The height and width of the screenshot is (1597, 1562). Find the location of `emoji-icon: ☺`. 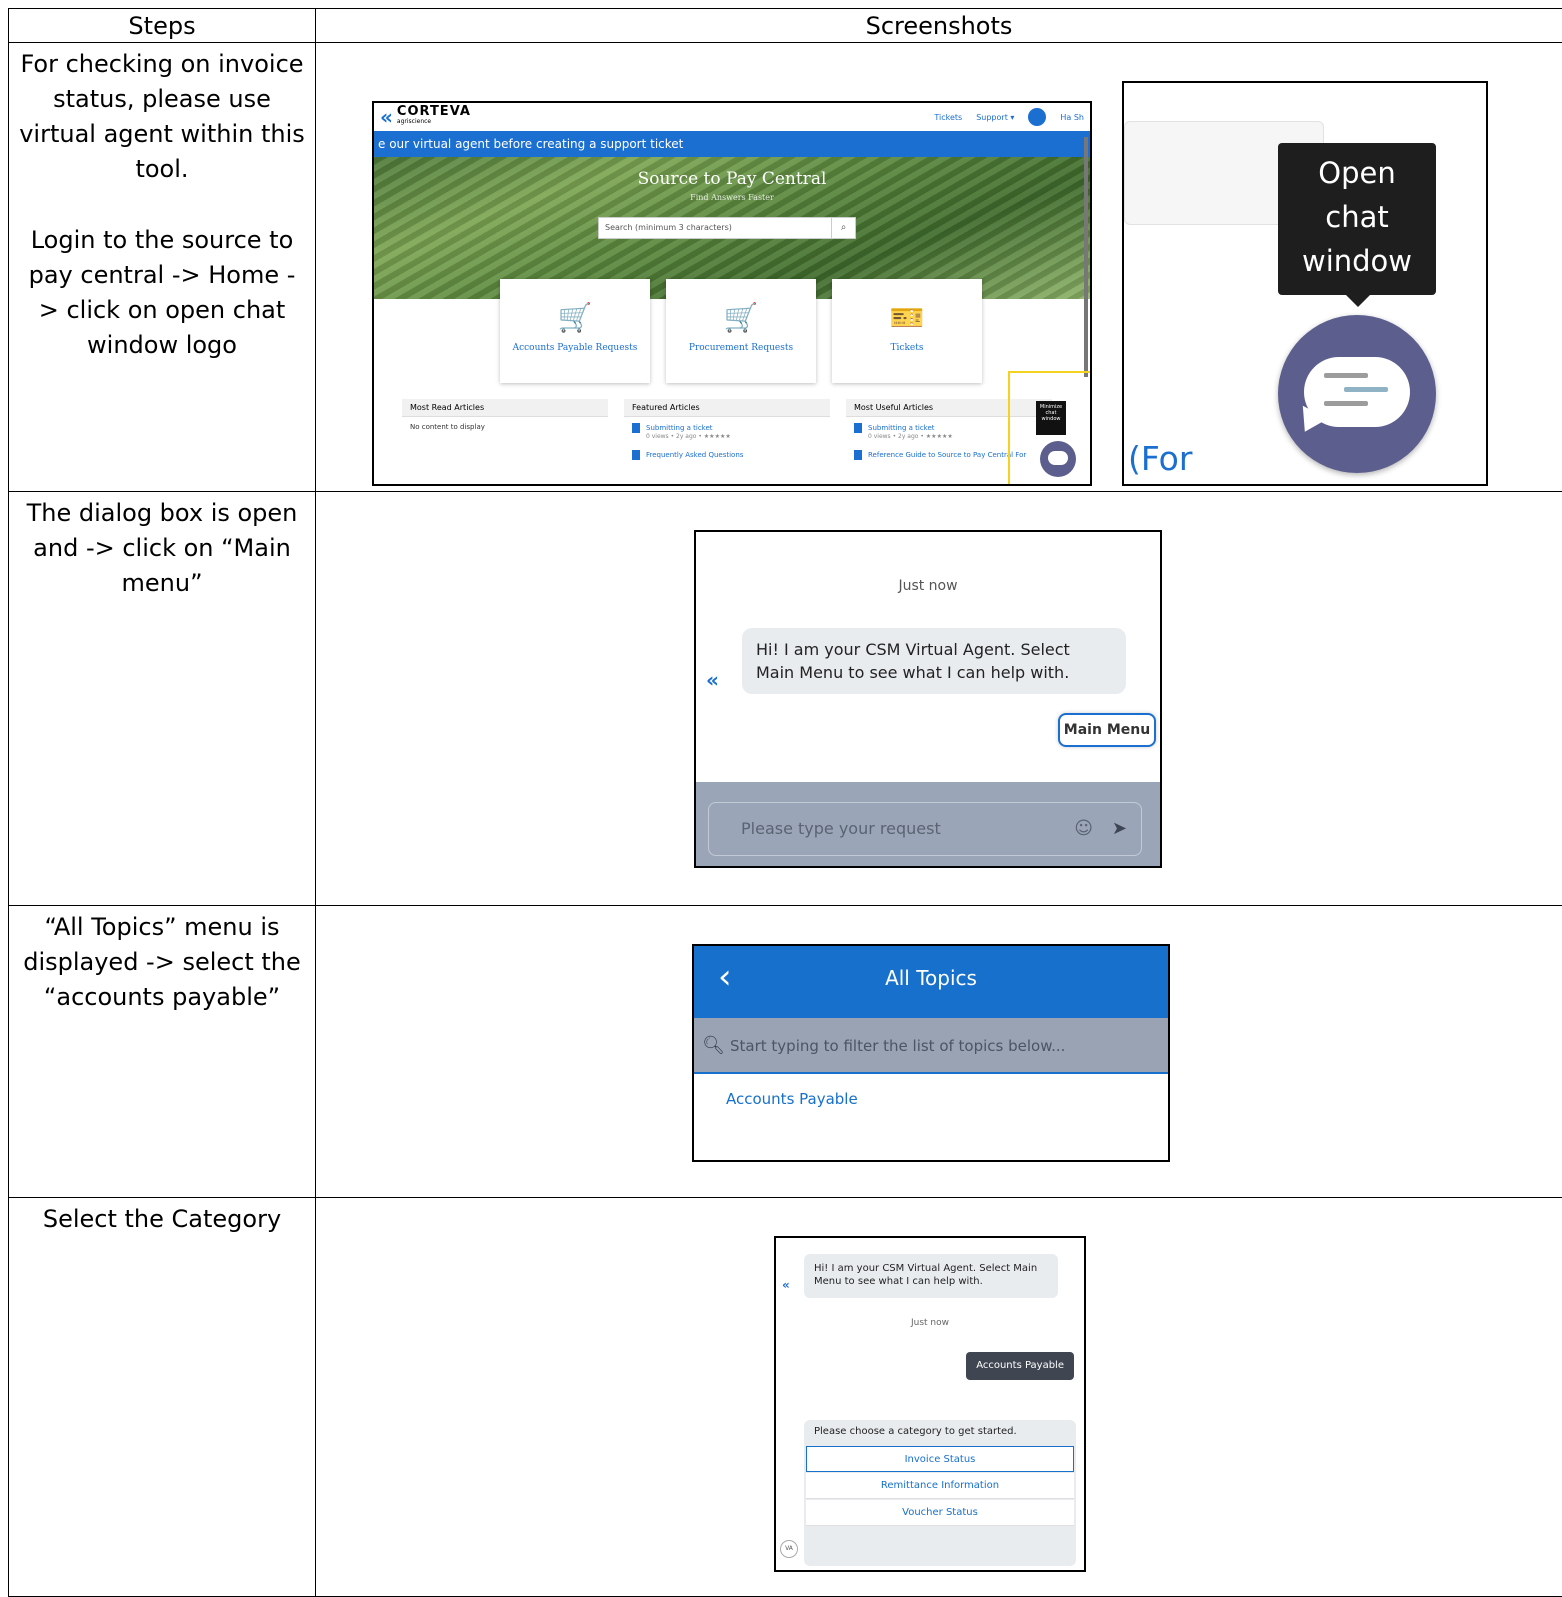

emoji-icon: ☺ is located at coordinates (1083, 829).